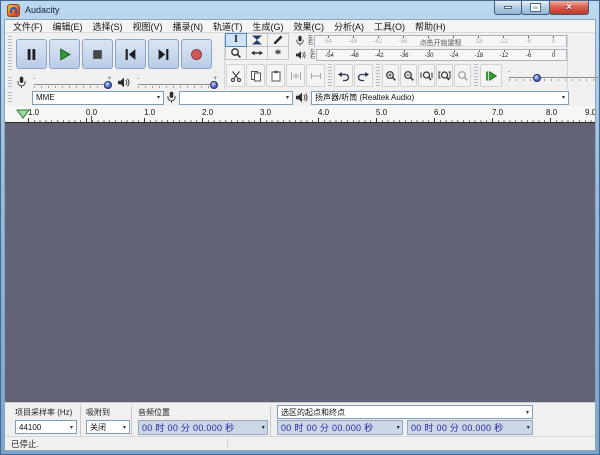 The width and height of the screenshot is (600, 455). I want to click on paste-button, so click(275, 75).